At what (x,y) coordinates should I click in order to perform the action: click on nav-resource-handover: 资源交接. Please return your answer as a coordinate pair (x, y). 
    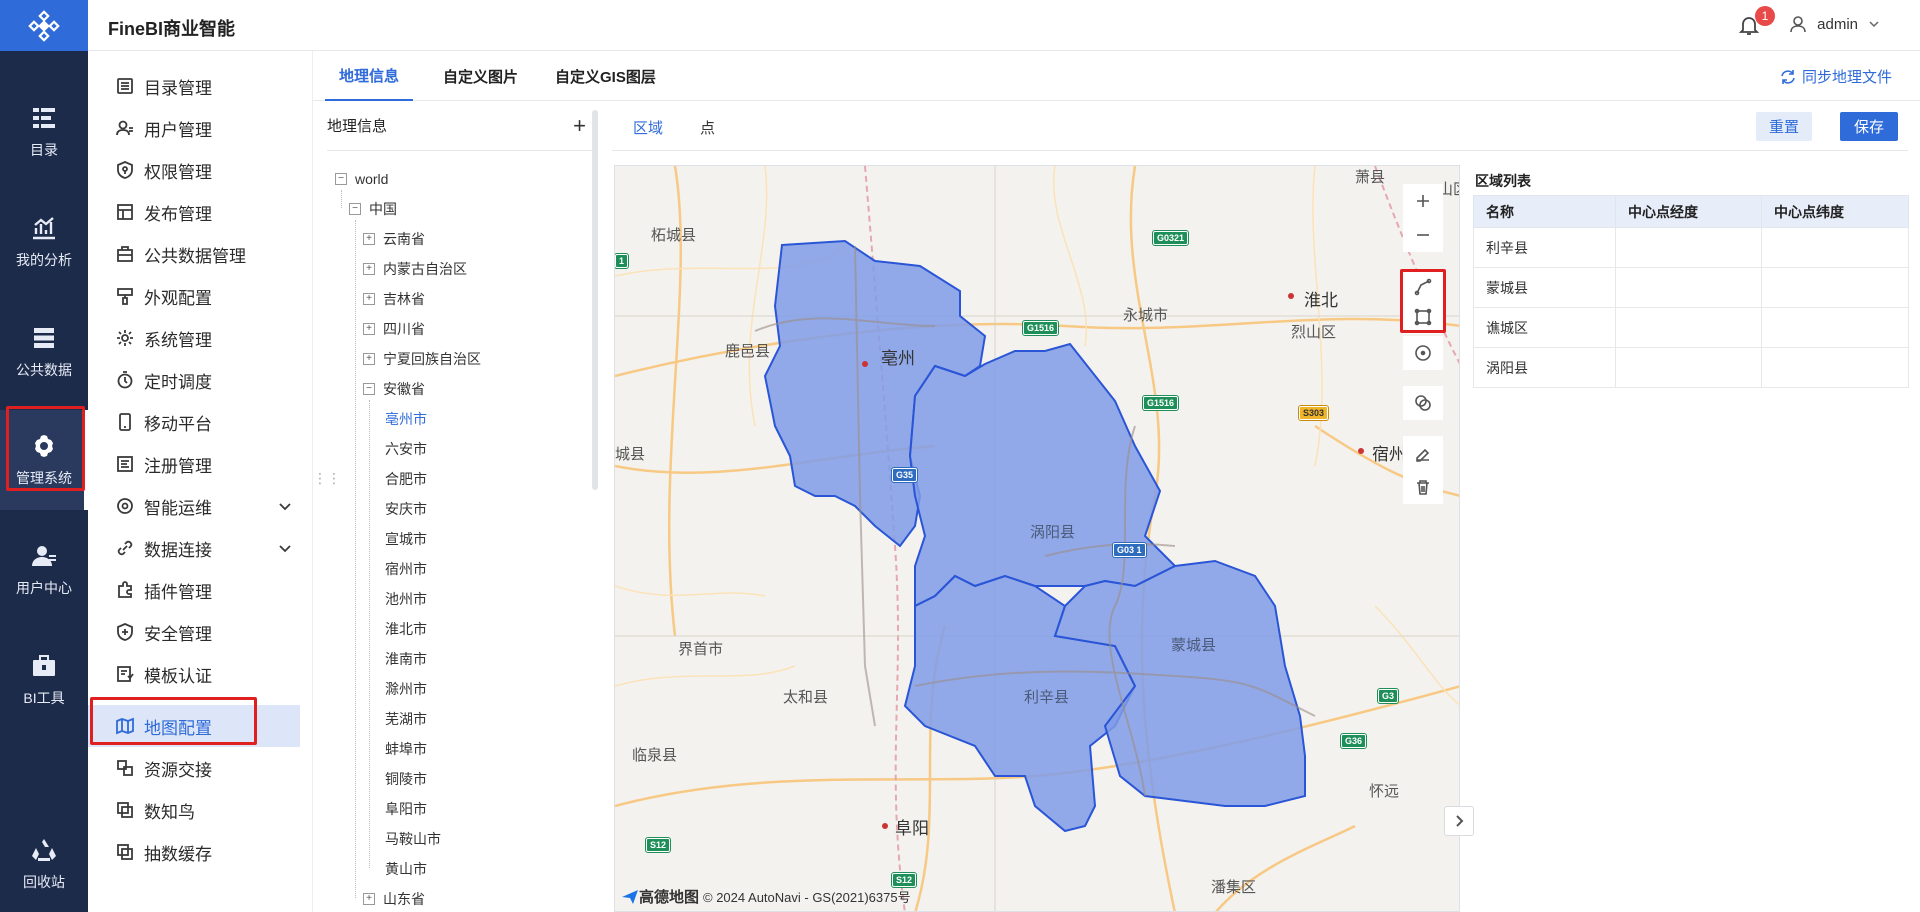
    Looking at the image, I should click on (194, 768).